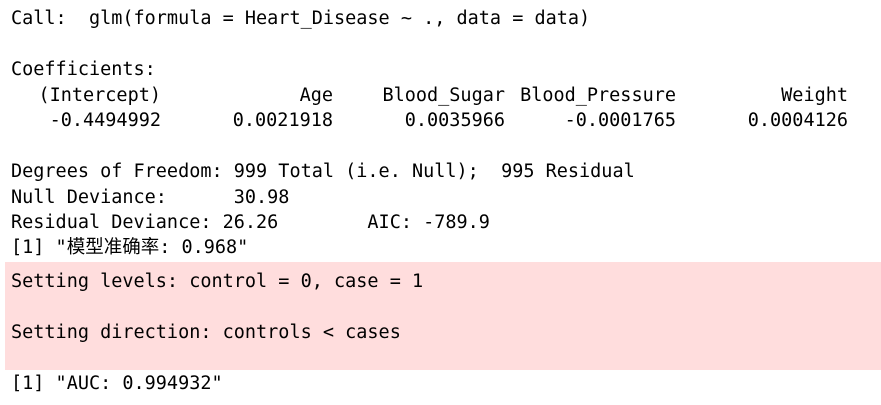 Image resolution: width=881 pixels, height=405 pixels. What do you see at coordinates (282, 120) in the screenshot?
I see `coef-value-age: 0.0021918` at bounding box center [282, 120].